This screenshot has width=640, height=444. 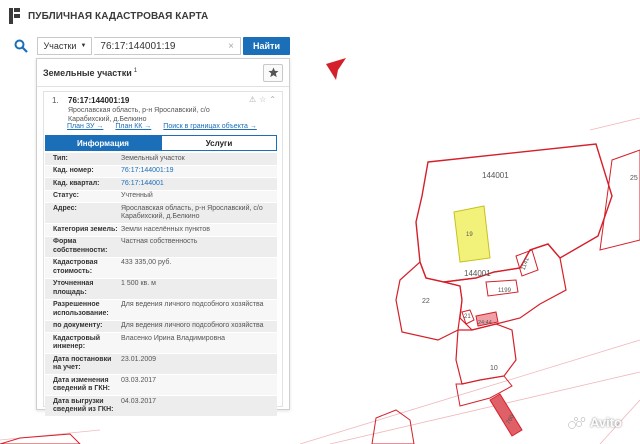 I want to click on map-label-19: 19, so click(x=469, y=235).